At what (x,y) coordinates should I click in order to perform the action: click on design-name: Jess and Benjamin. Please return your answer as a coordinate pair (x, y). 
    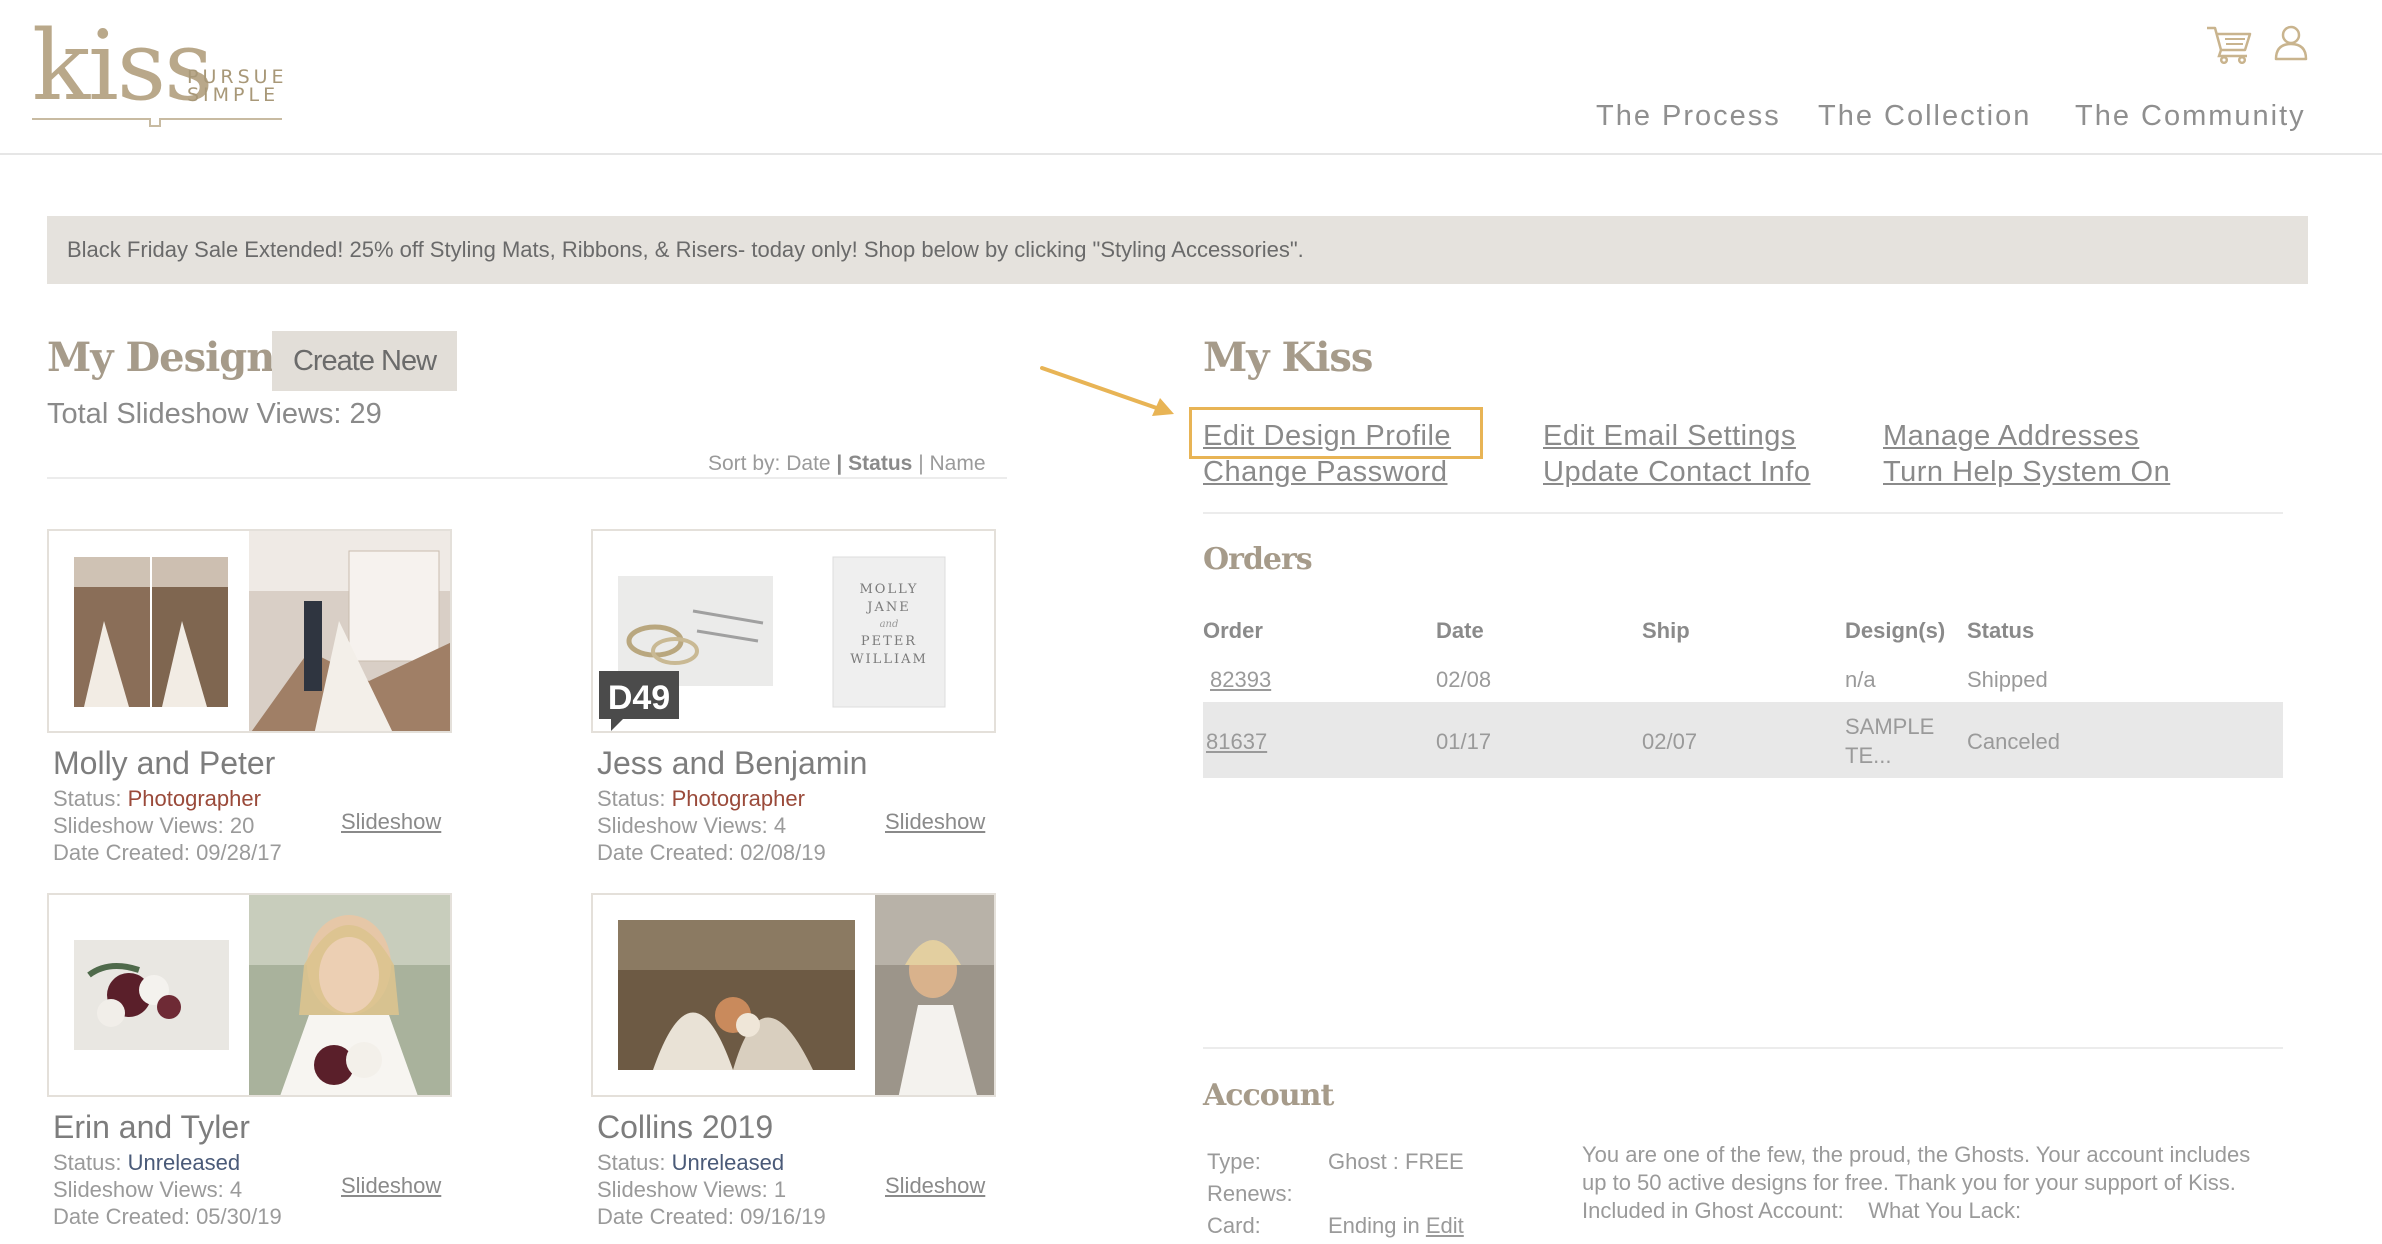
    Looking at the image, I should click on (732, 763).